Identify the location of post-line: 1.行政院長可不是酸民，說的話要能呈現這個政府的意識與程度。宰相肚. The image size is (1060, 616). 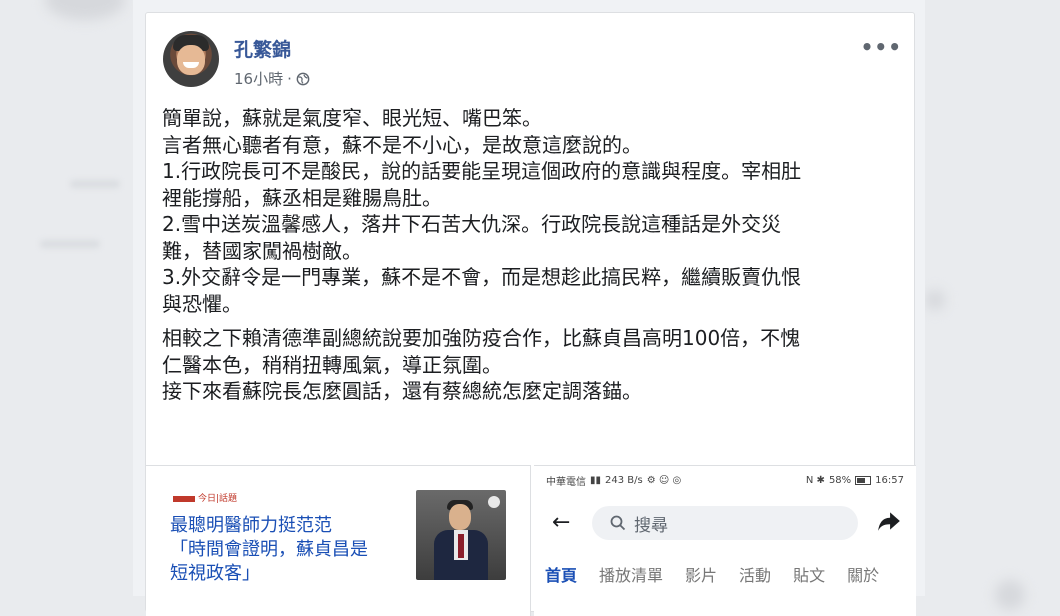
(482, 171).